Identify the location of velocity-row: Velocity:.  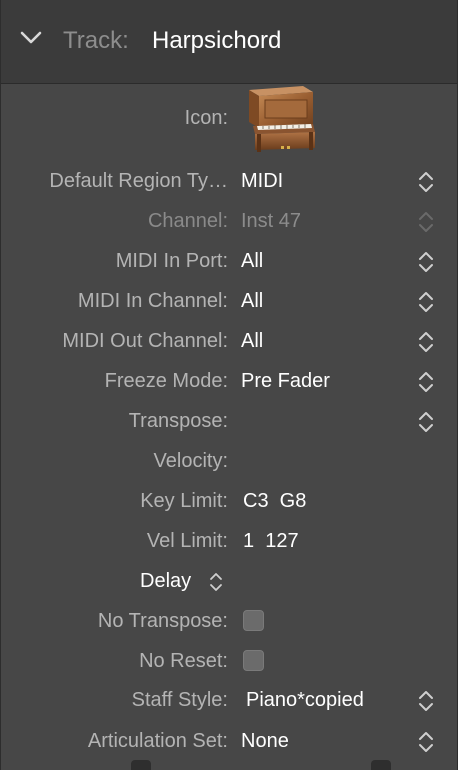
(229, 461).